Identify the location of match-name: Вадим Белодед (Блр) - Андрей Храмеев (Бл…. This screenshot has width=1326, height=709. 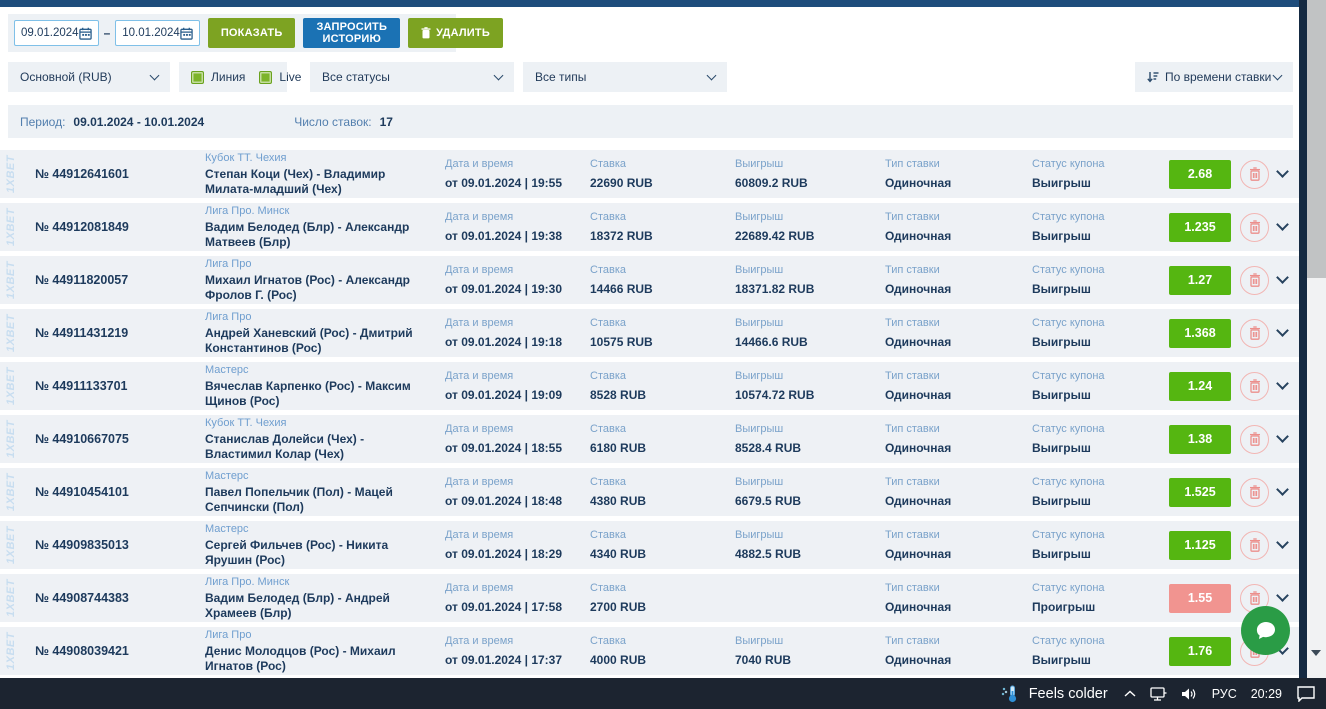
(297, 605).